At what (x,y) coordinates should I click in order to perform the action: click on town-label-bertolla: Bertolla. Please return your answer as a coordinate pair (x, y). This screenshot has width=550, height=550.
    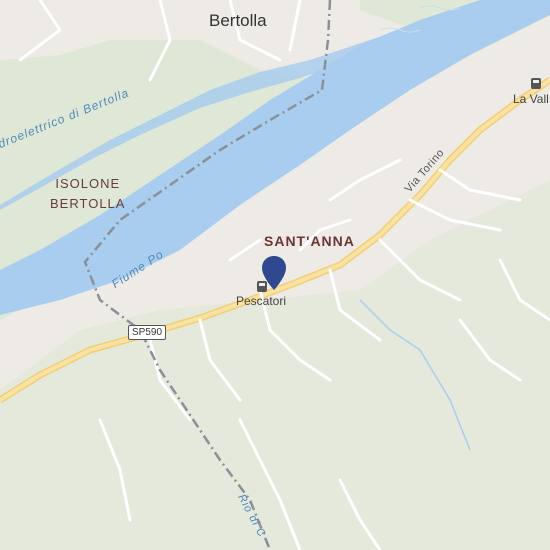
    Looking at the image, I should click on (238, 21).